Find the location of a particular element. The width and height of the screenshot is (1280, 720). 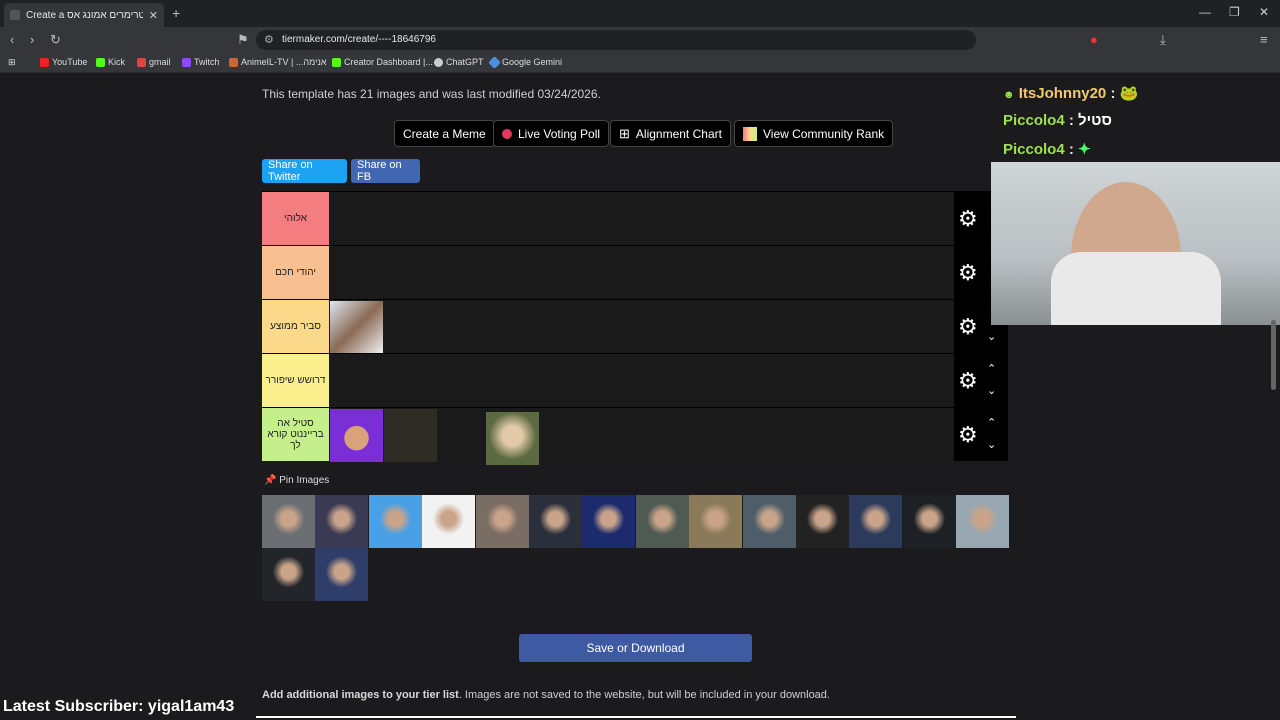

chat-message: ☻ ItsJohnny20 : 🐸 is located at coordinates (1071, 93).